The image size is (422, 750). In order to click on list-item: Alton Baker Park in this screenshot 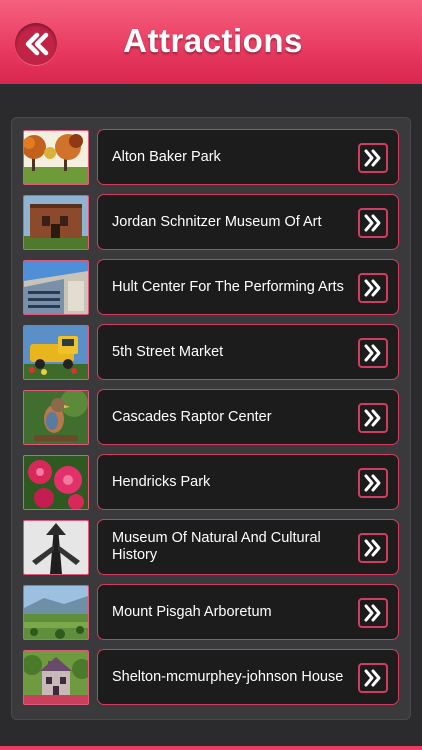, I will do `click(211, 157)`.